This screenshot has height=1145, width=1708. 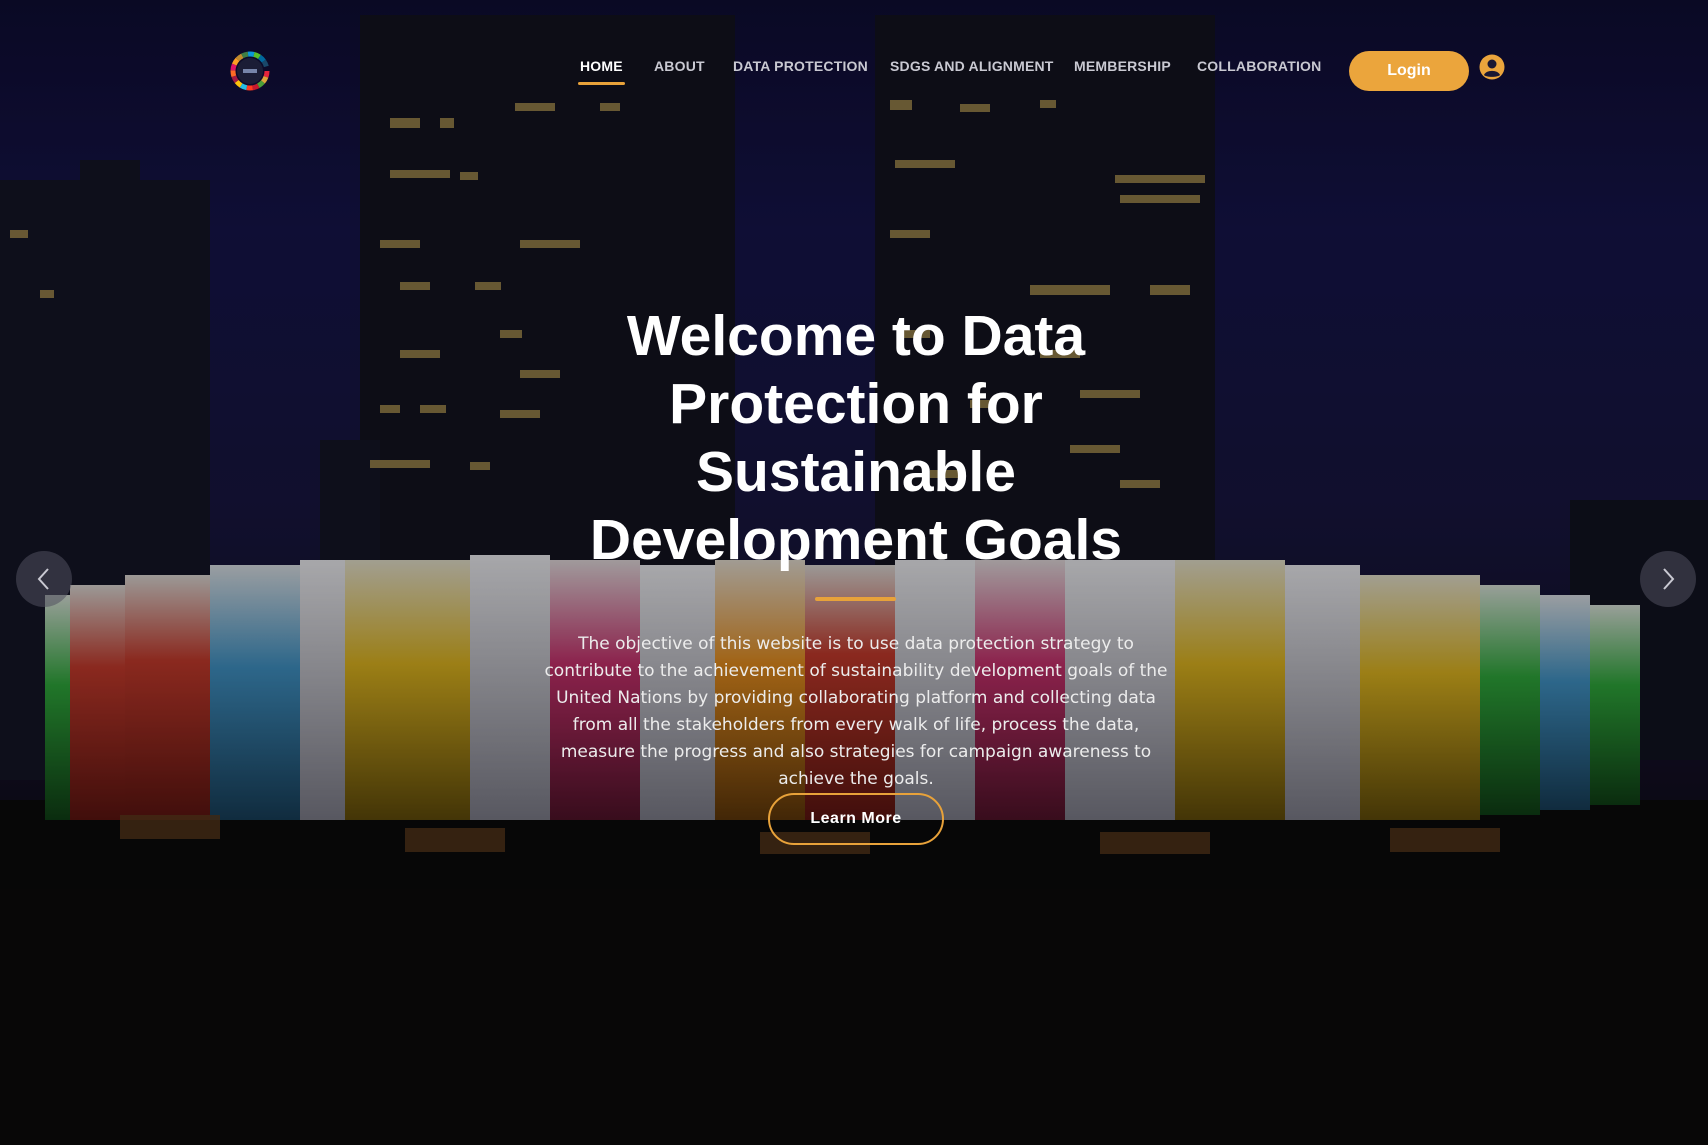 I want to click on hero-title-line: Protection for, so click(x=856, y=404).